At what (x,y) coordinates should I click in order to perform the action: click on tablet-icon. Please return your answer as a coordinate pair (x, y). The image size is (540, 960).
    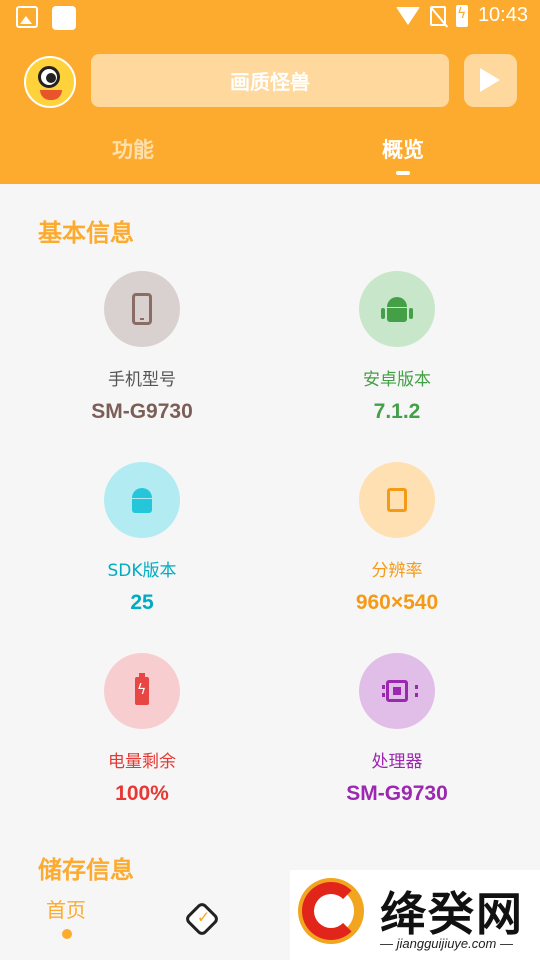
    Looking at the image, I should click on (397, 500).